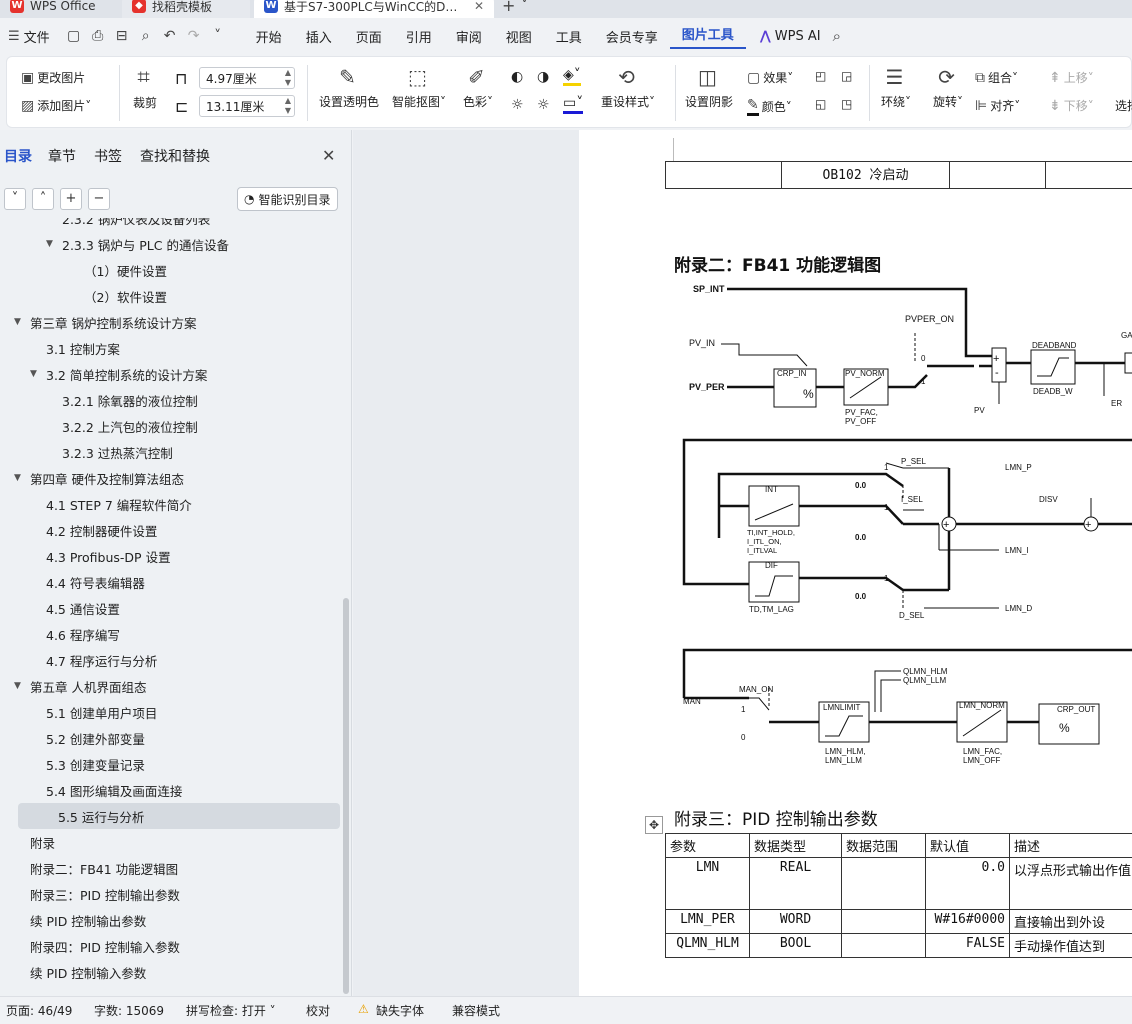  I want to click on toc-item: 4.2 控制器硬件设置, so click(78, 530).